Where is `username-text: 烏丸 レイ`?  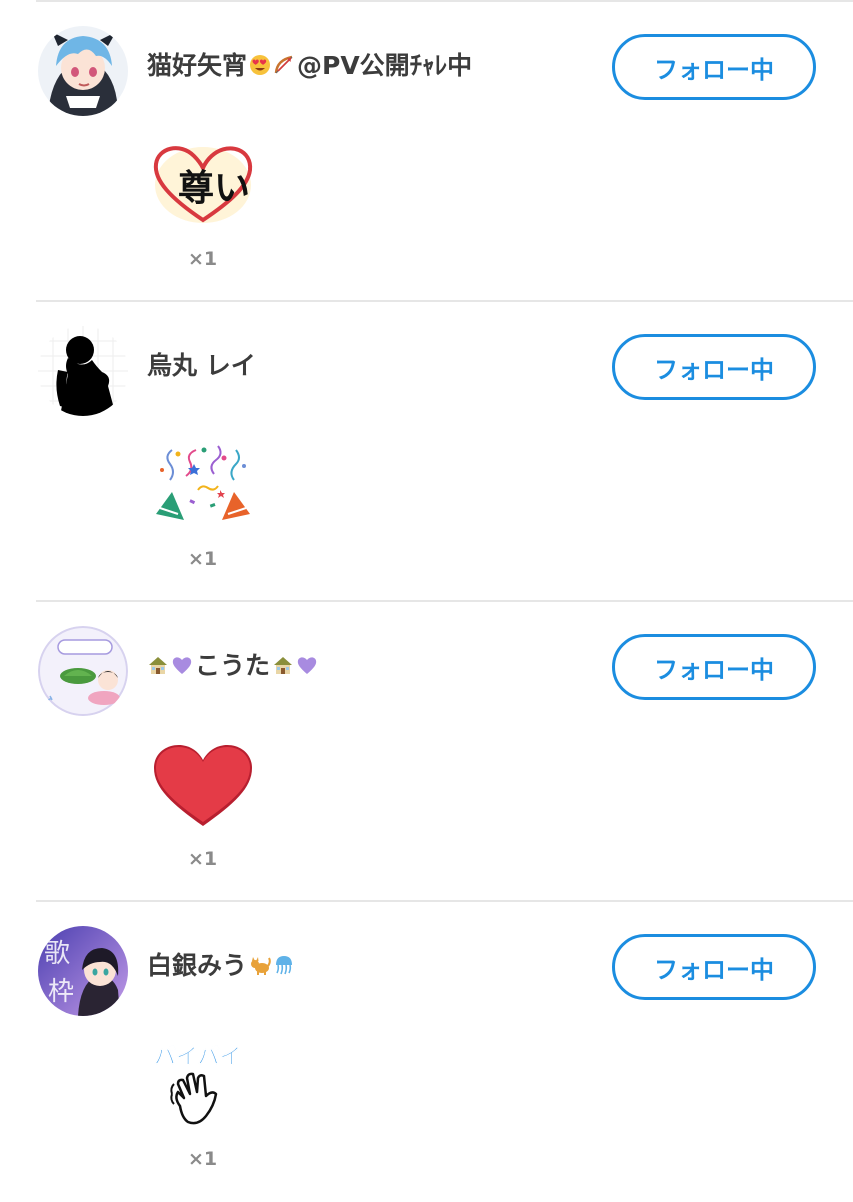 username-text: 烏丸 レイ is located at coordinates (201, 365).